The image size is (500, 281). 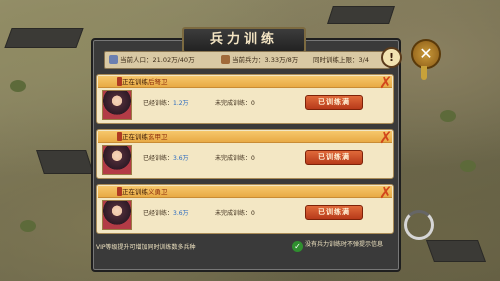 I want to click on trained-value: 1.2万, so click(x=181, y=103).